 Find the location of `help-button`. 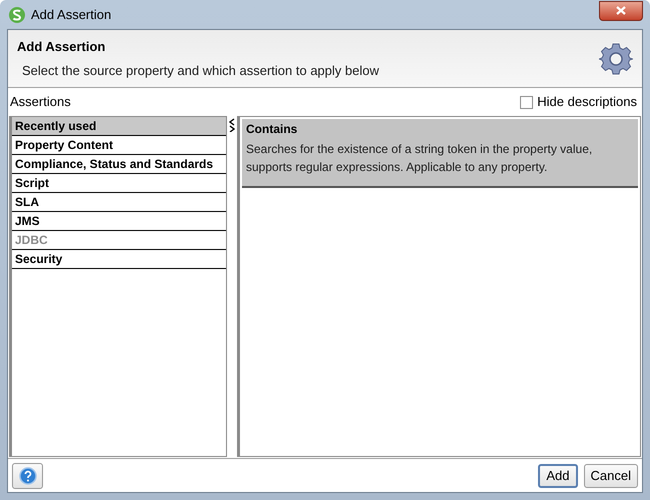

help-button is located at coordinates (27, 475).